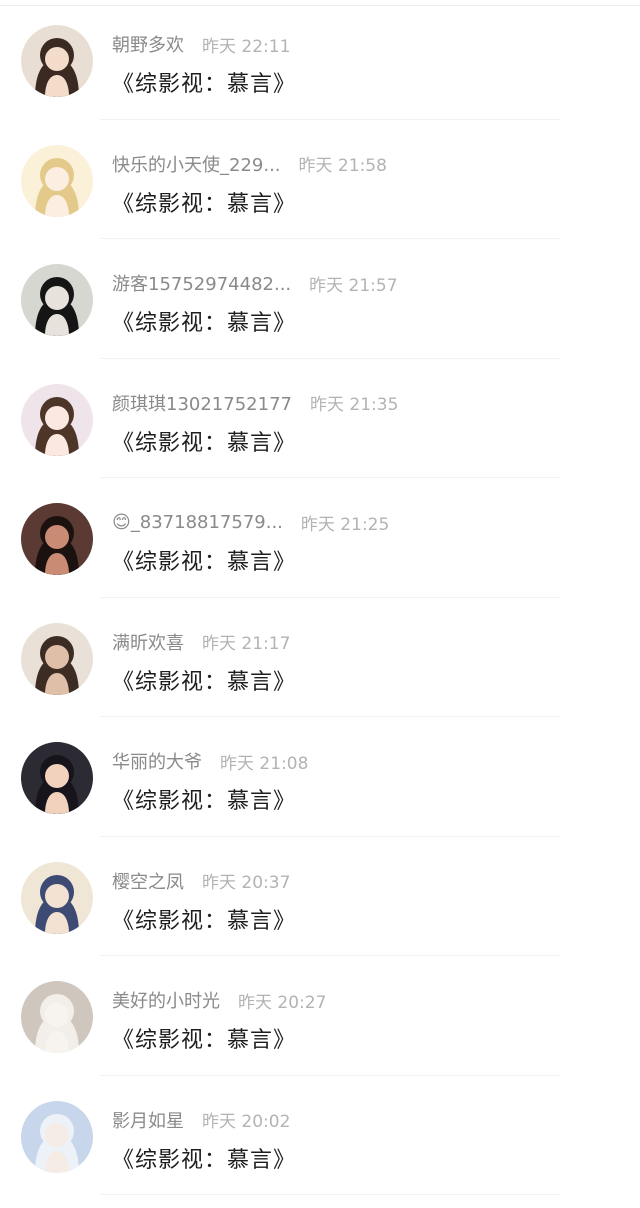 The image size is (640, 1208). What do you see at coordinates (166, 1000) in the screenshot?
I see `username: 美好的小时光` at bounding box center [166, 1000].